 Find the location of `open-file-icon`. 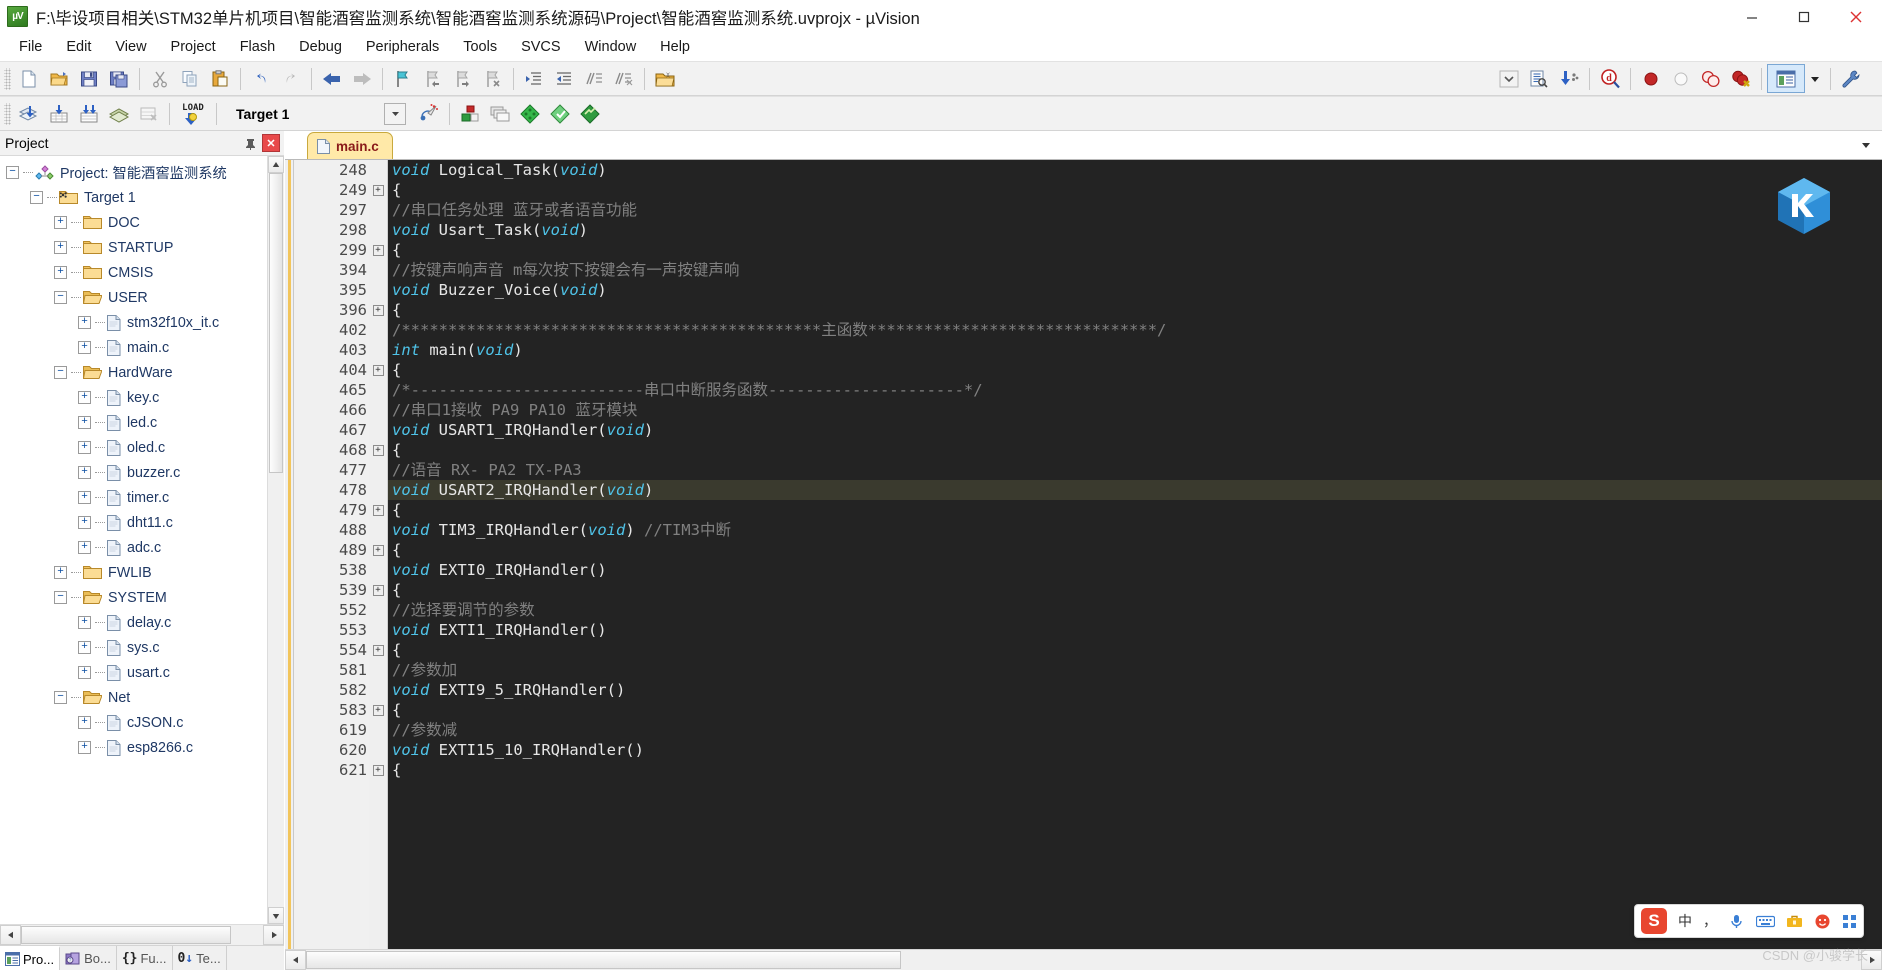

open-file-icon is located at coordinates (59, 78).